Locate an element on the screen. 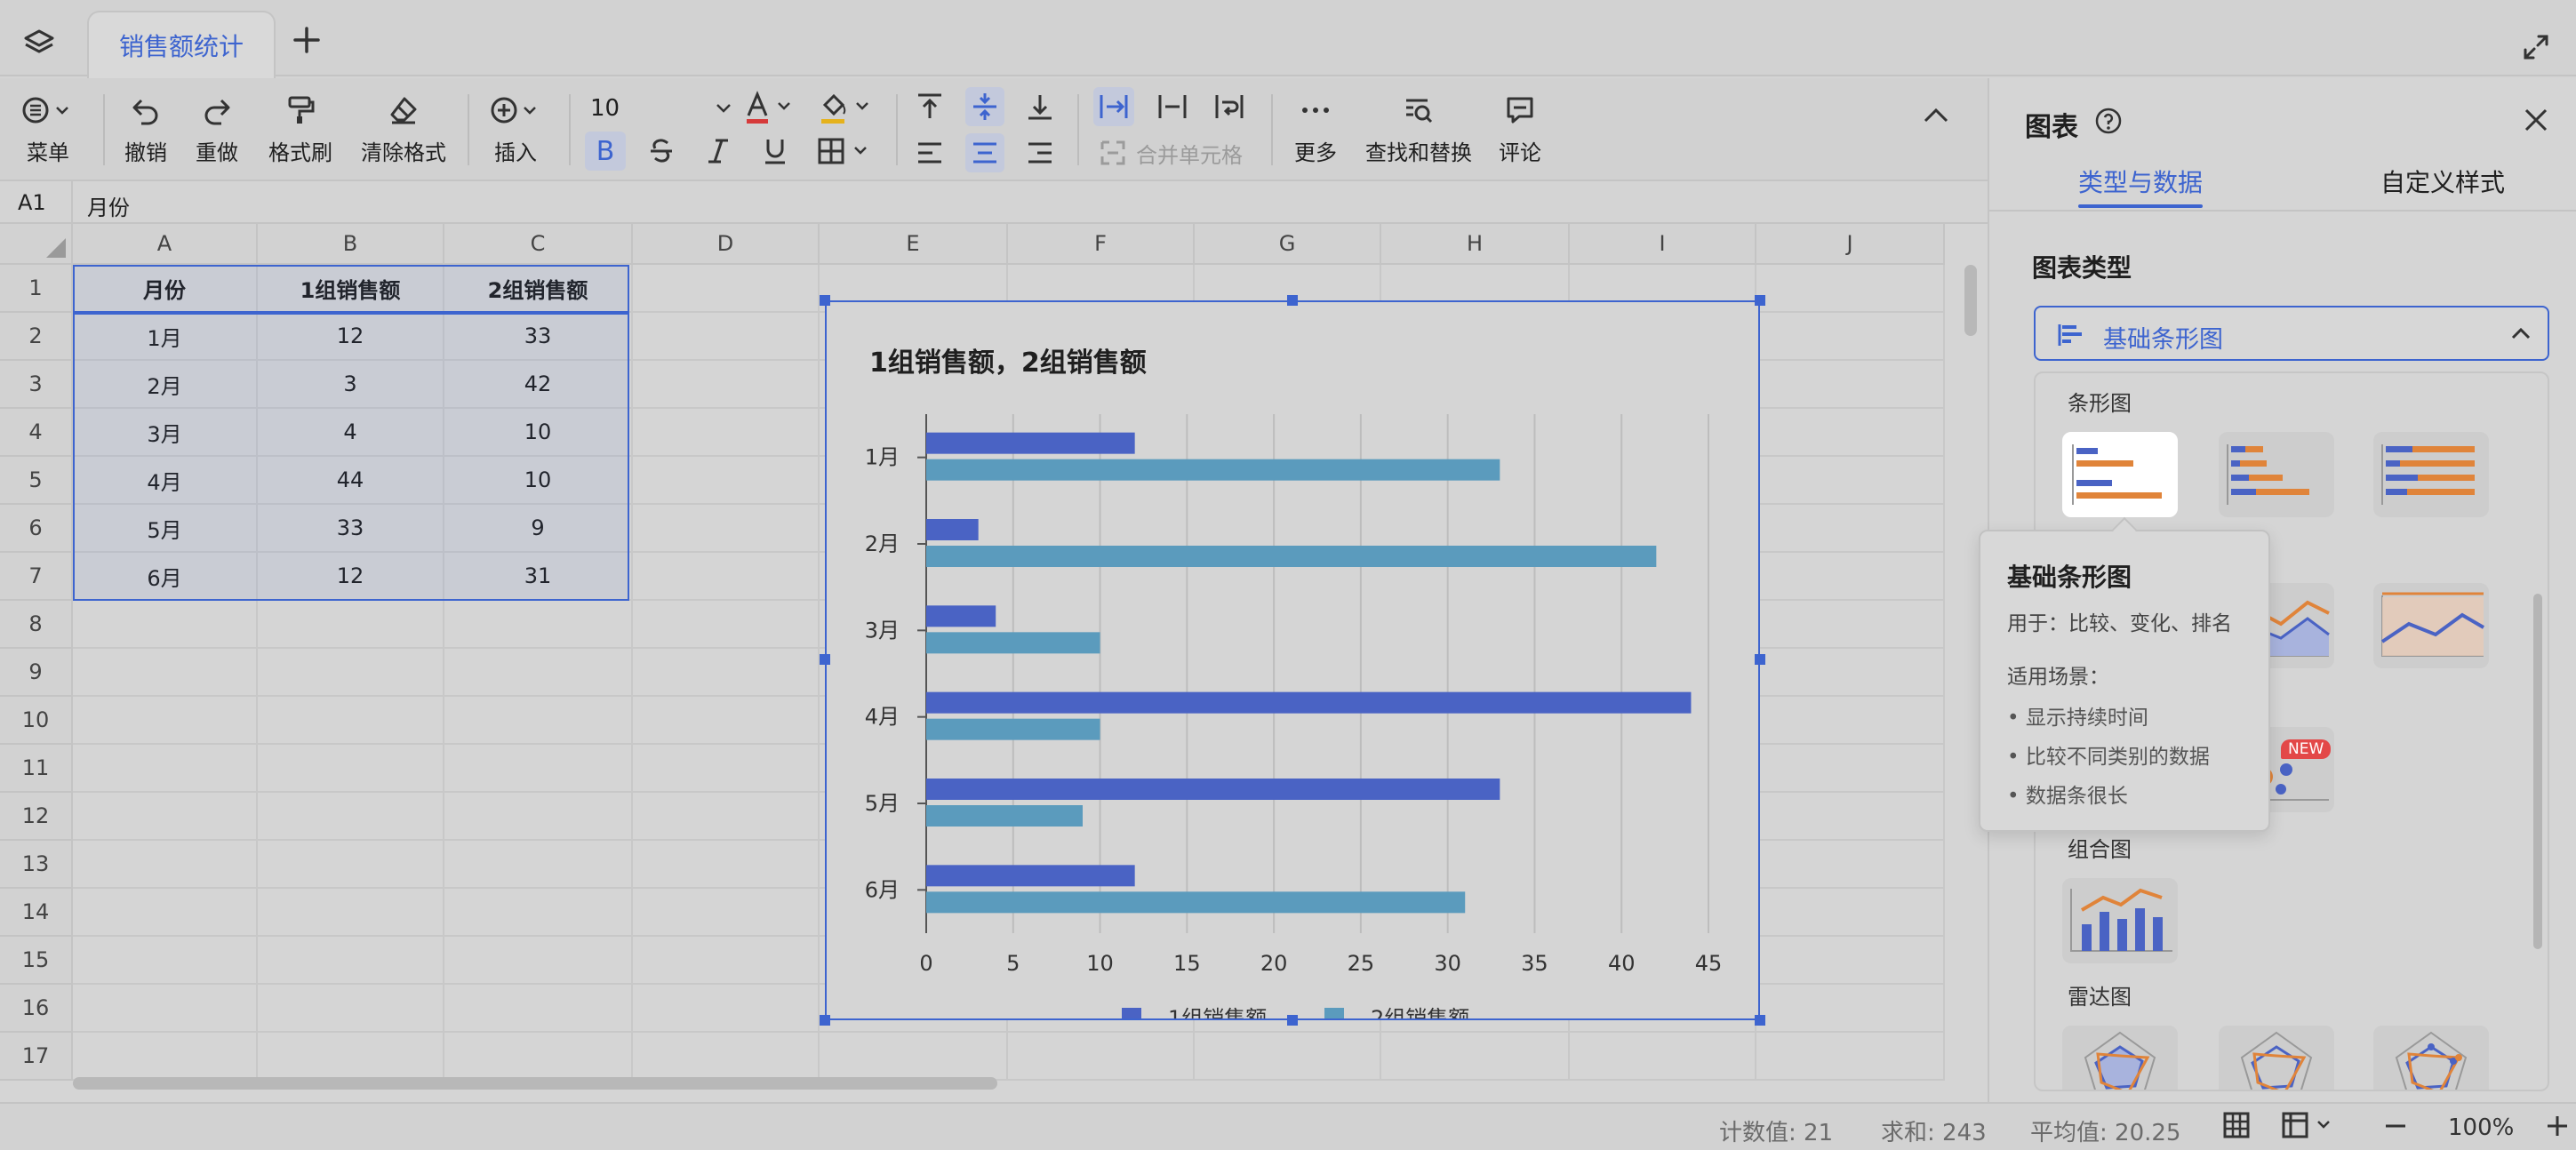 This screenshot has width=2576, height=1150. zoom-level: 100% is located at coordinates (2481, 1127).